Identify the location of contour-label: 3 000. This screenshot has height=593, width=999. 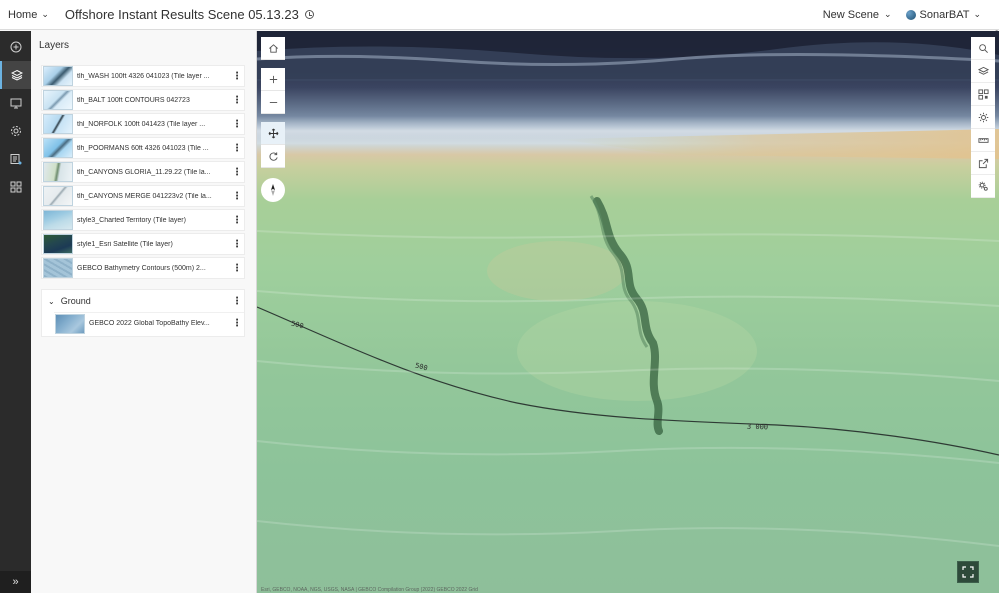
(757, 427).